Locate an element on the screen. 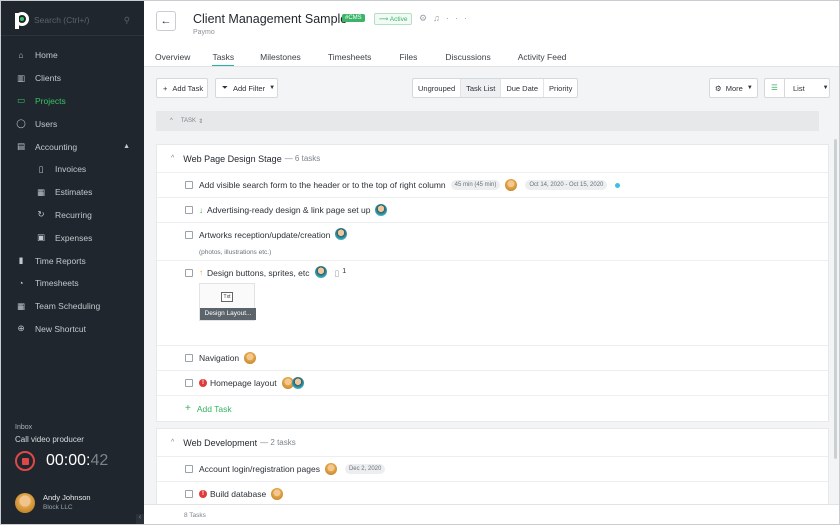 The height and width of the screenshot is (525, 840). stop-timer-button is located at coordinates (25, 461).